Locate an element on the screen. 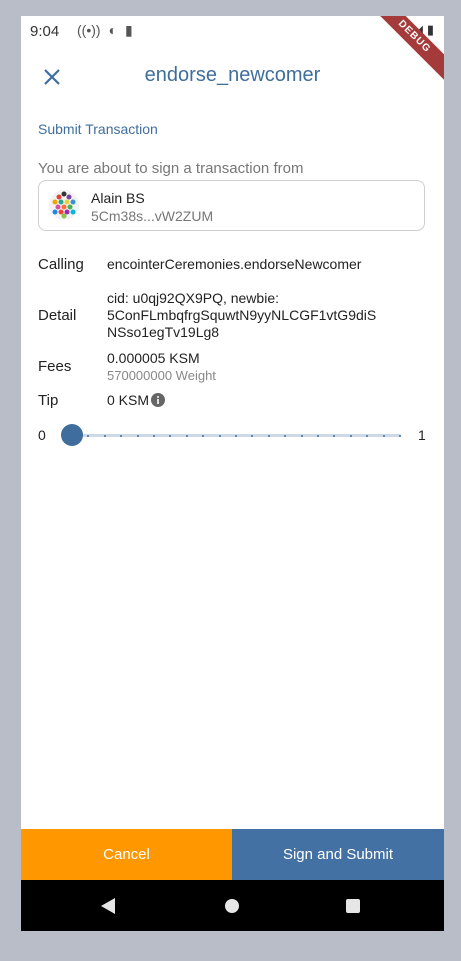 This screenshot has width=461, height=961. fees-value: 0.000005 KSM is located at coordinates (153, 358).